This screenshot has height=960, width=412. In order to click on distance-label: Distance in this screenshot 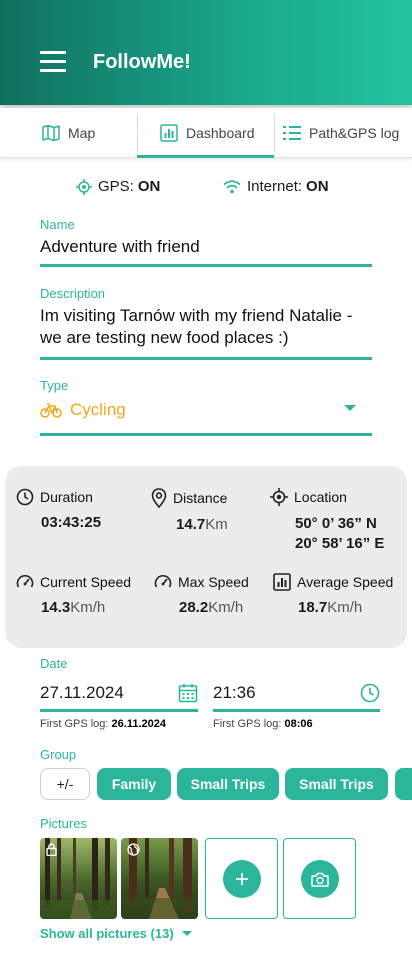, I will do `click(200, 498)`.